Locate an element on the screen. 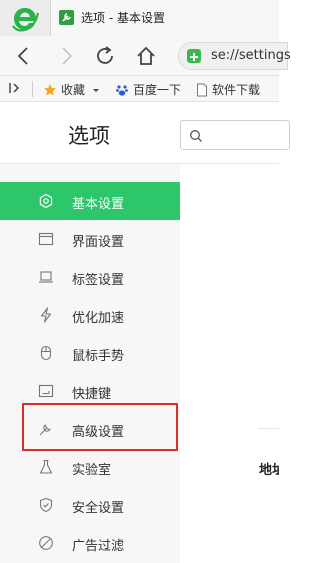 This screenshot has width=320, height=563. sidebar-item-shortcuts: 快捷键 is located at coordinates (90, 391).